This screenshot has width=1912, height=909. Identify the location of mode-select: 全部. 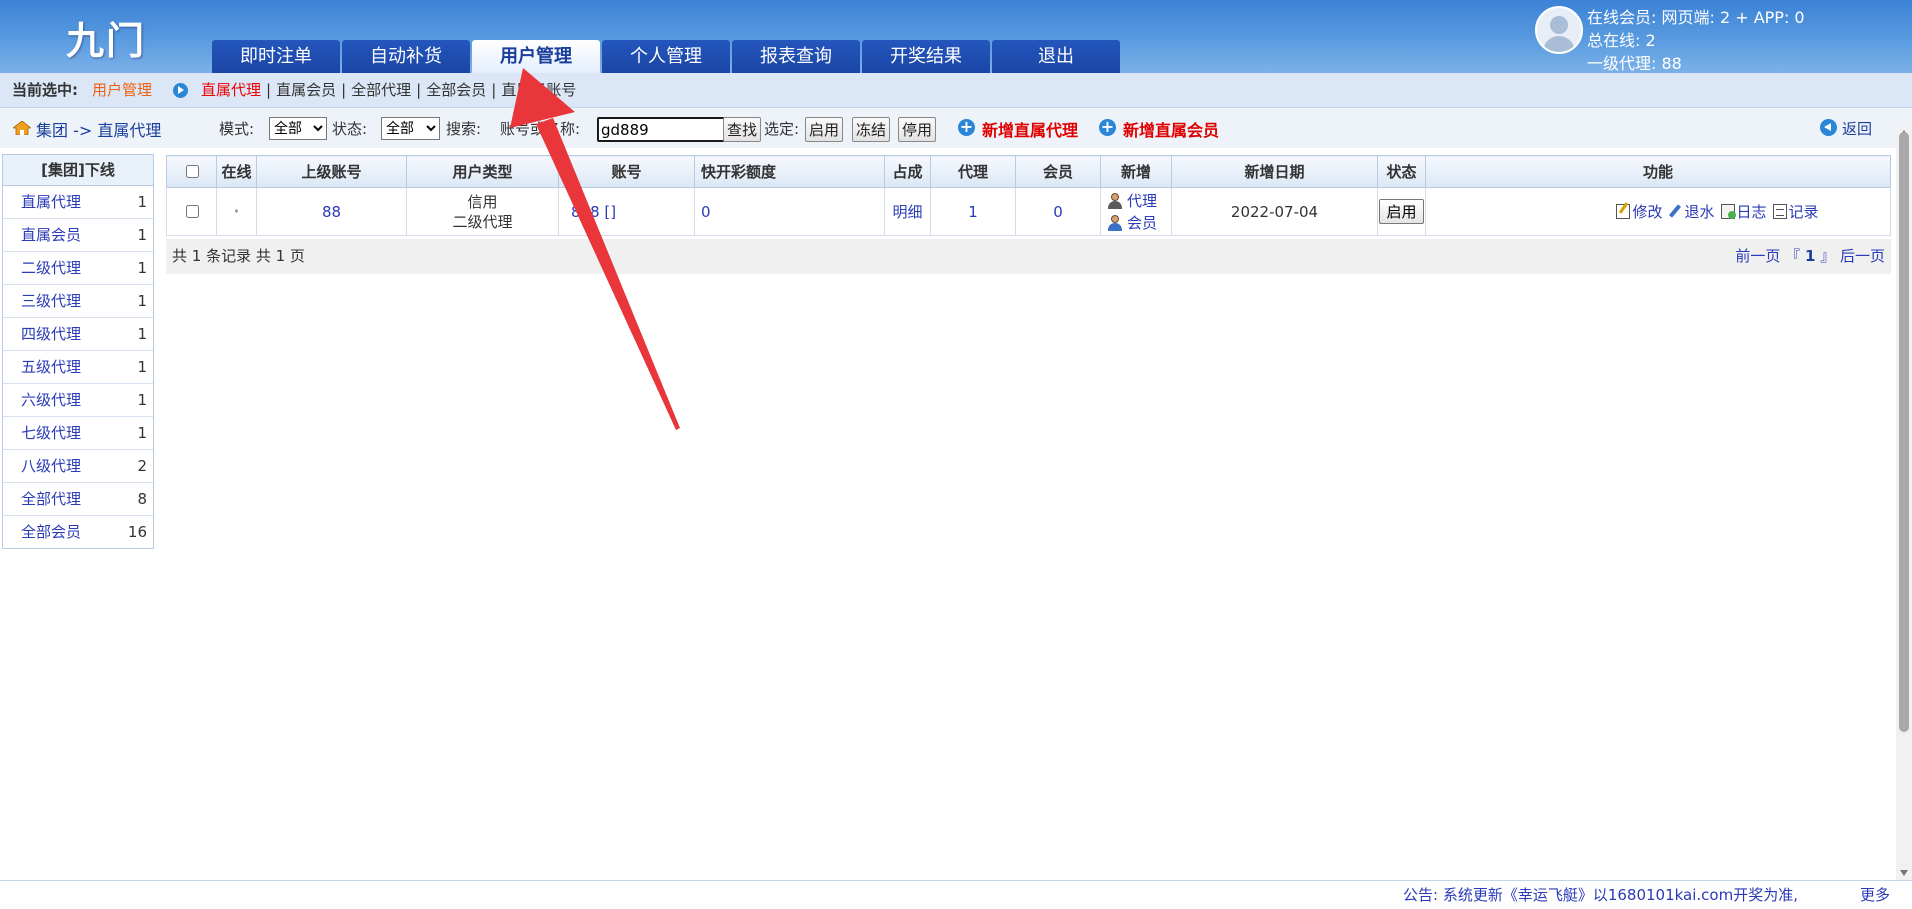
(298, 128).